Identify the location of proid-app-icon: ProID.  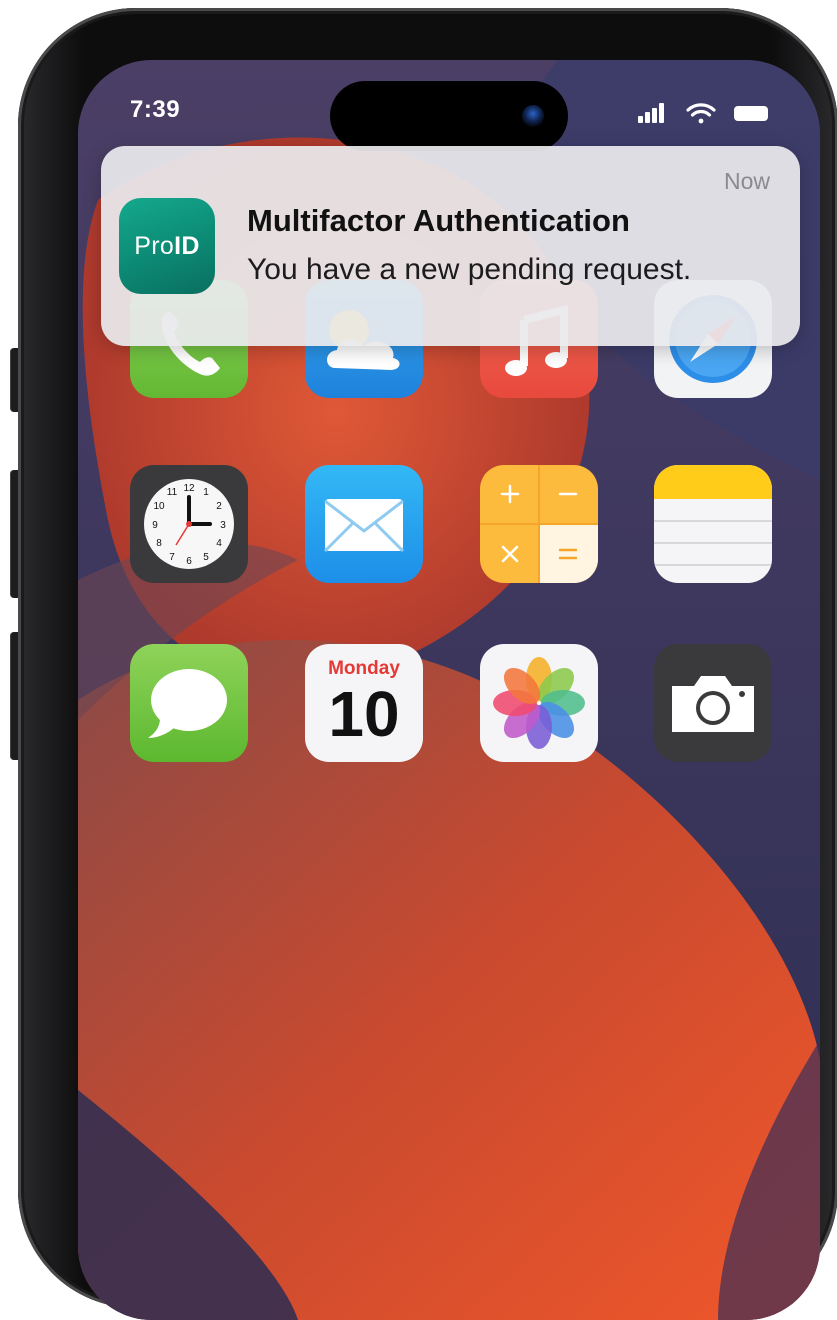
(167, 246).